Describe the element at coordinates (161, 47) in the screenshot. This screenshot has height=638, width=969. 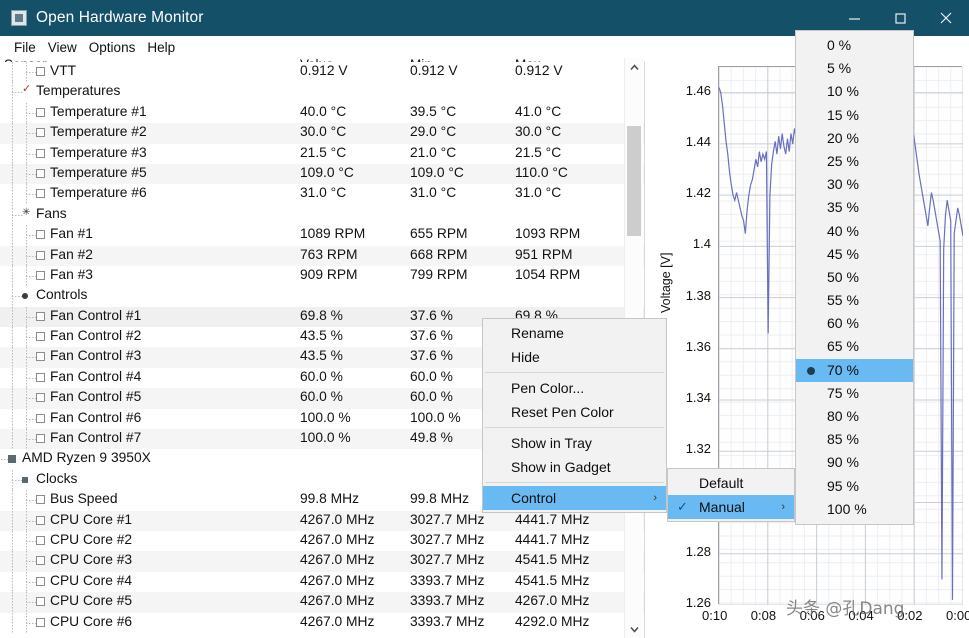
I see `menu-item-help: Help` at that location.